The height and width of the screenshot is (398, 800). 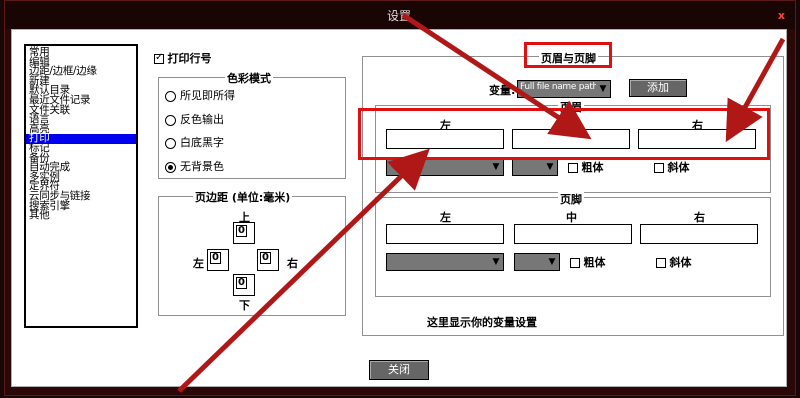 I want to click on header-italic-option: 斜体, so click(x=672, y=167).